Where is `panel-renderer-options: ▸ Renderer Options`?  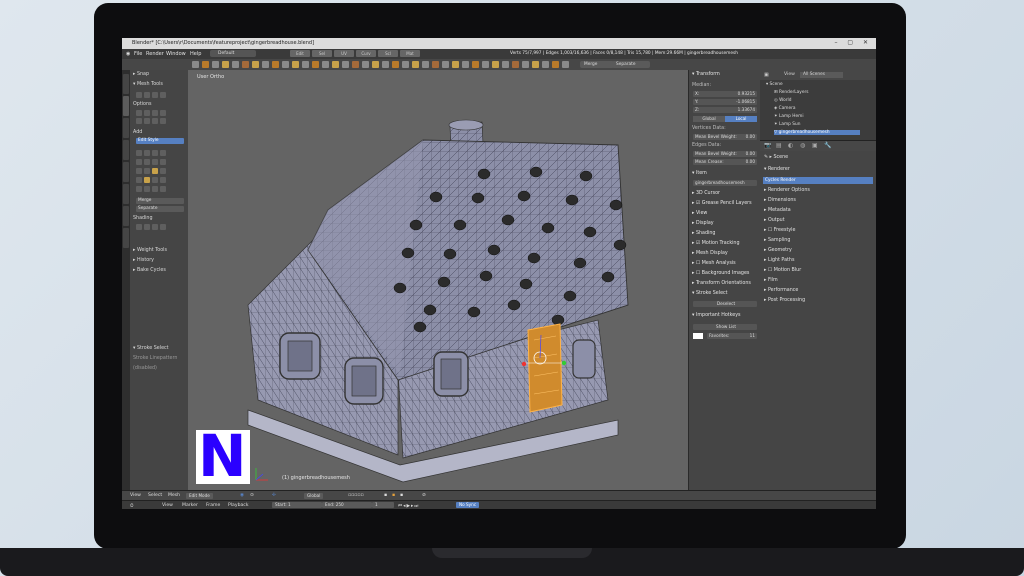 panel-renderer-options: ▸ Renderer Options is located at coordinates (787, 190).